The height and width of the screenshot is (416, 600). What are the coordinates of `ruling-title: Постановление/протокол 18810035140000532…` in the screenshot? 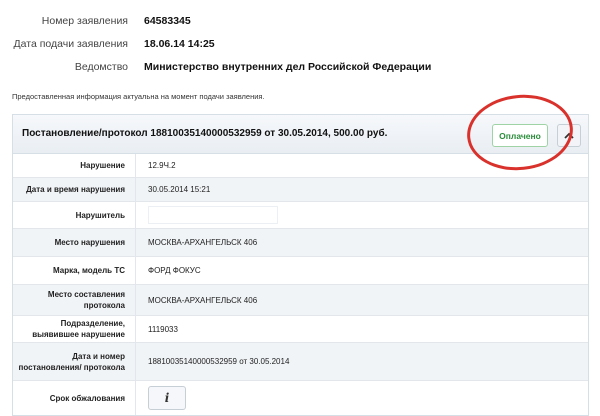 It's located at (205, 133).